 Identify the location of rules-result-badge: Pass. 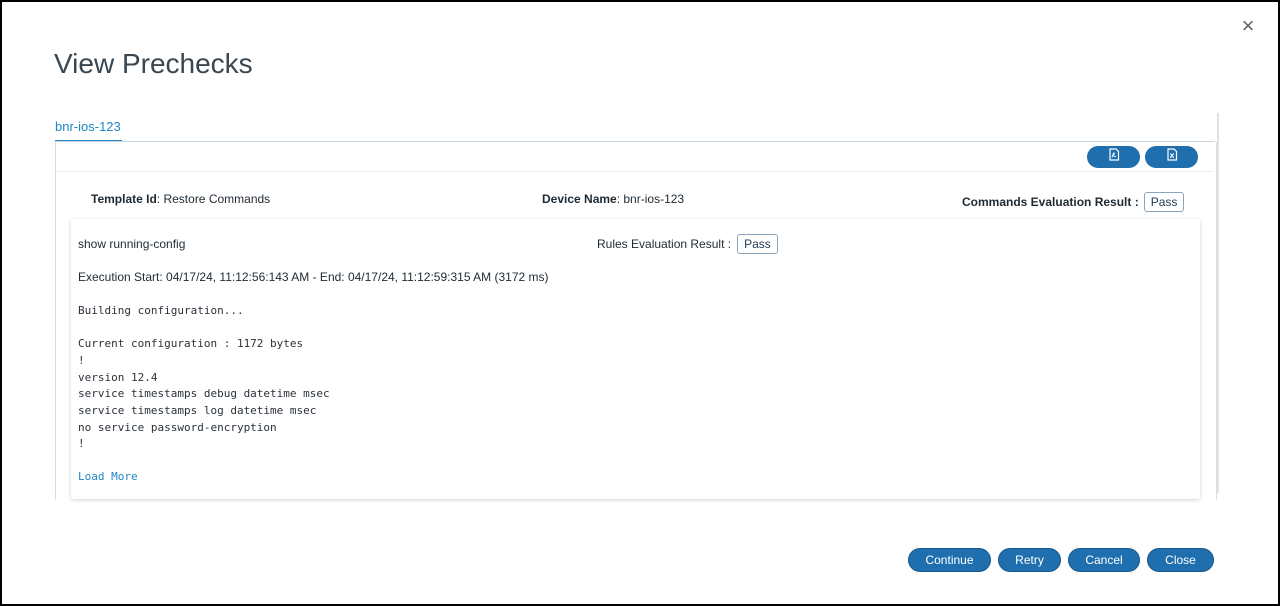
(757, 244).